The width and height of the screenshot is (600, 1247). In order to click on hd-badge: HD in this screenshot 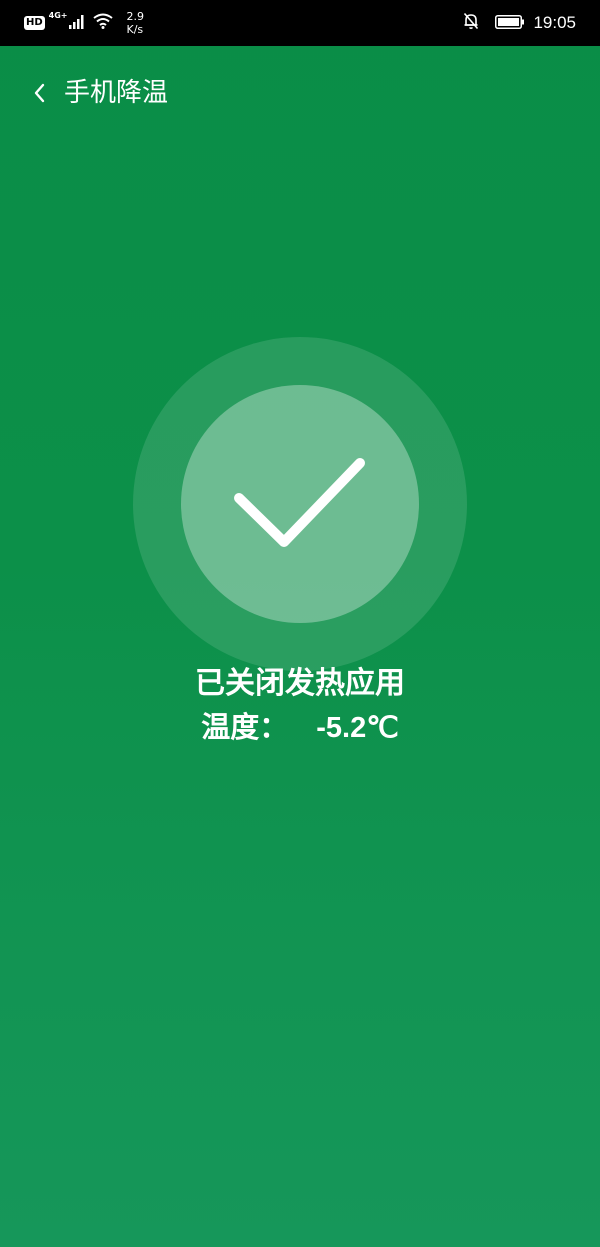, I will do `click(34, 23)`.